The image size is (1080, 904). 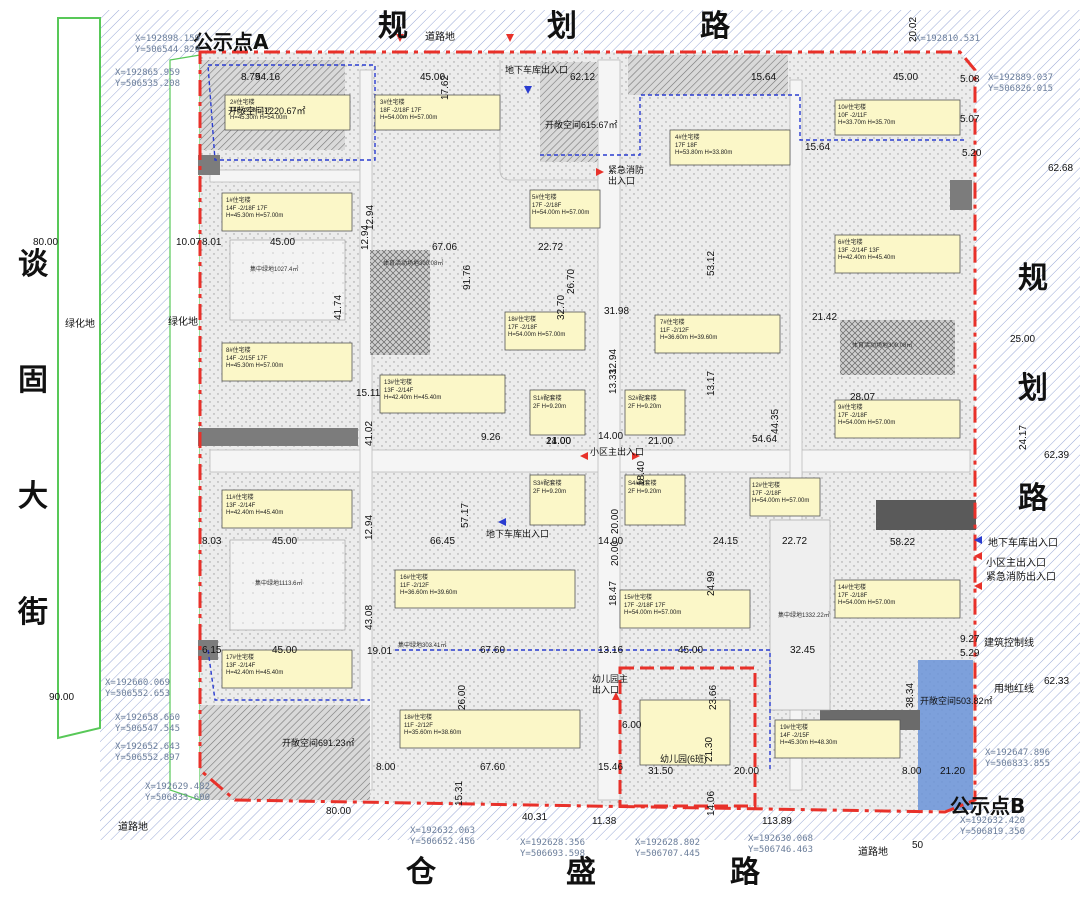 What do you see at coordinates (903, 542) in the screenshot?
I see `dimension-label: 58.22` at bounding box center [903, 542].